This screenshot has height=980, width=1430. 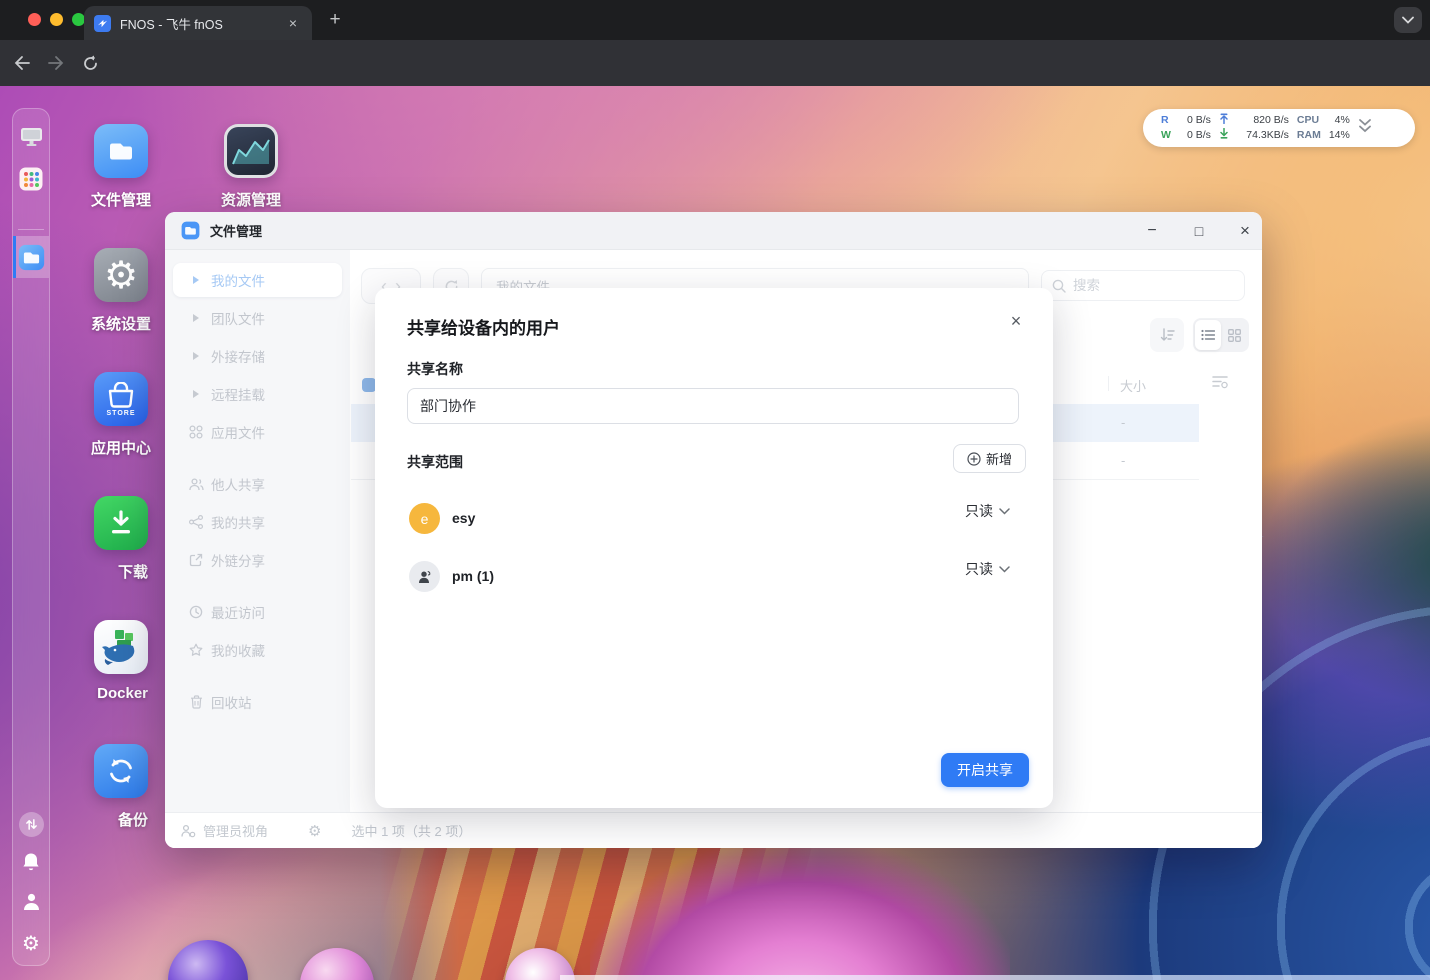 What do you see at coordinates (1224, 119) in the screenshot?
I see `upload-arrow-icon` at bounding box center [1224, 119].